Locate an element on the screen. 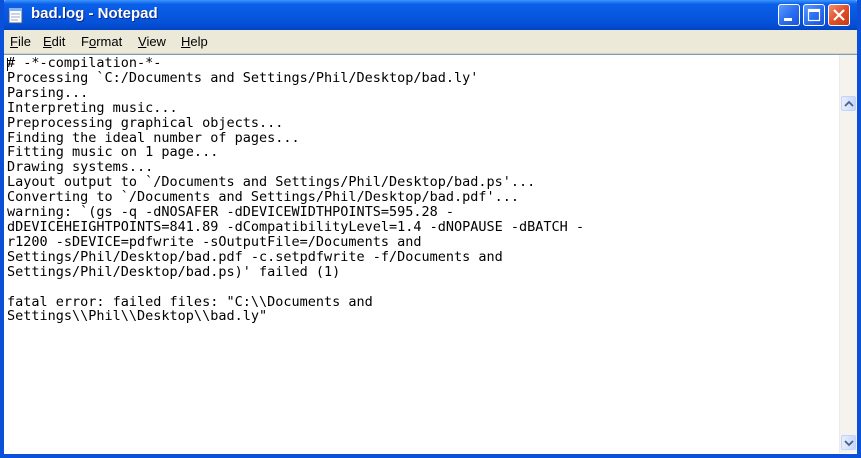  menu-file: File is located at coordinates (20, 41).